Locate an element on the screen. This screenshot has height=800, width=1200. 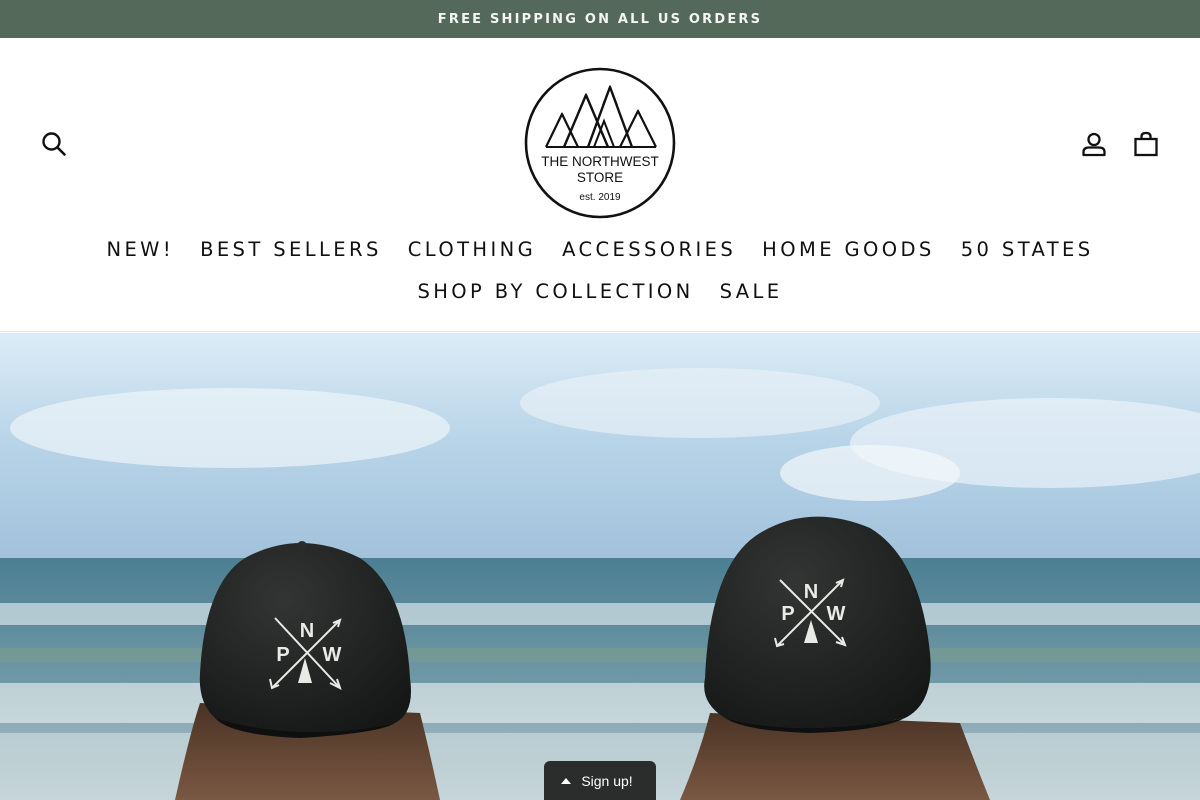
signup-tab-button: Sign up! is located at coordinates (600, 780).